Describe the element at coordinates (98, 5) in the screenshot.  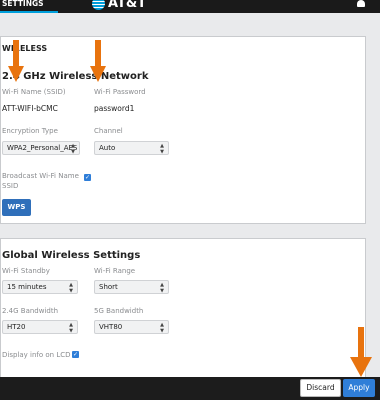
I see `globe-icon` at that location.